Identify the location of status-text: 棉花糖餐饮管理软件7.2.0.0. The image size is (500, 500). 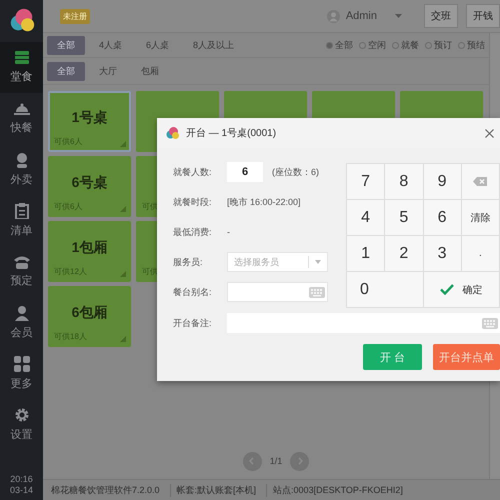
(108, 490).